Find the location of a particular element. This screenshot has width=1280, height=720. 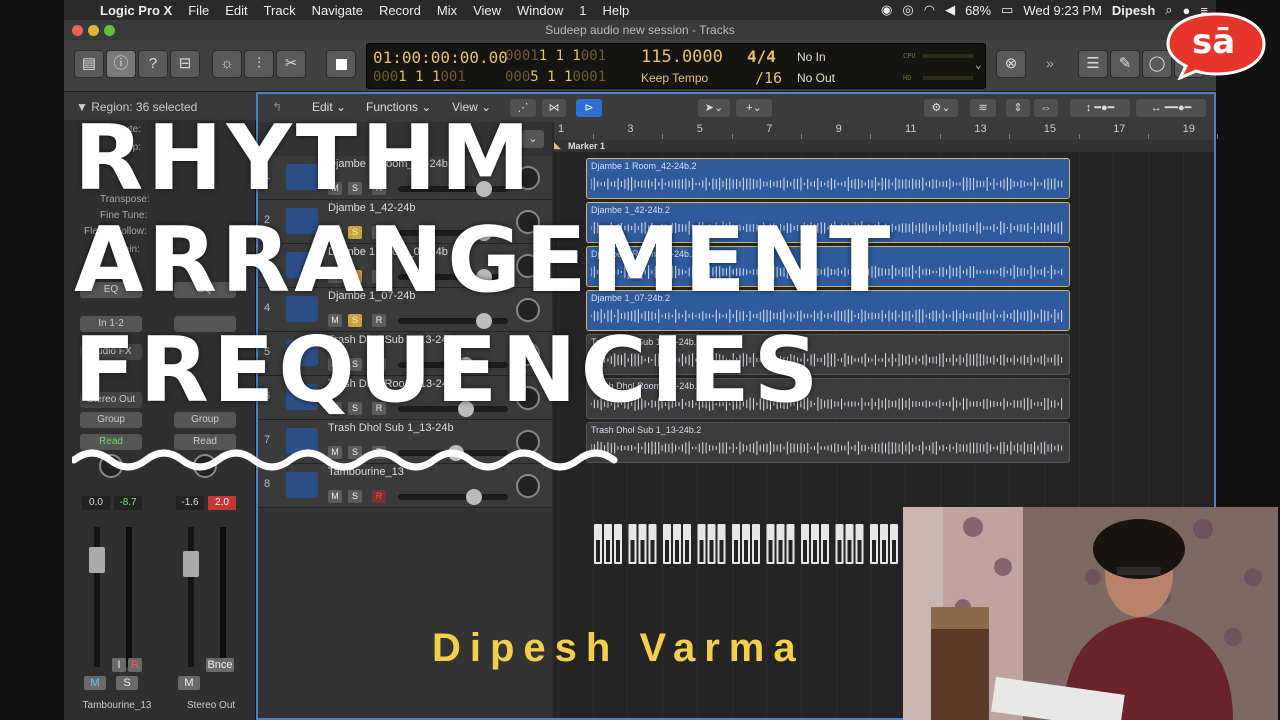

lcd-midi-in: No In is located at coordinates (811, 57).